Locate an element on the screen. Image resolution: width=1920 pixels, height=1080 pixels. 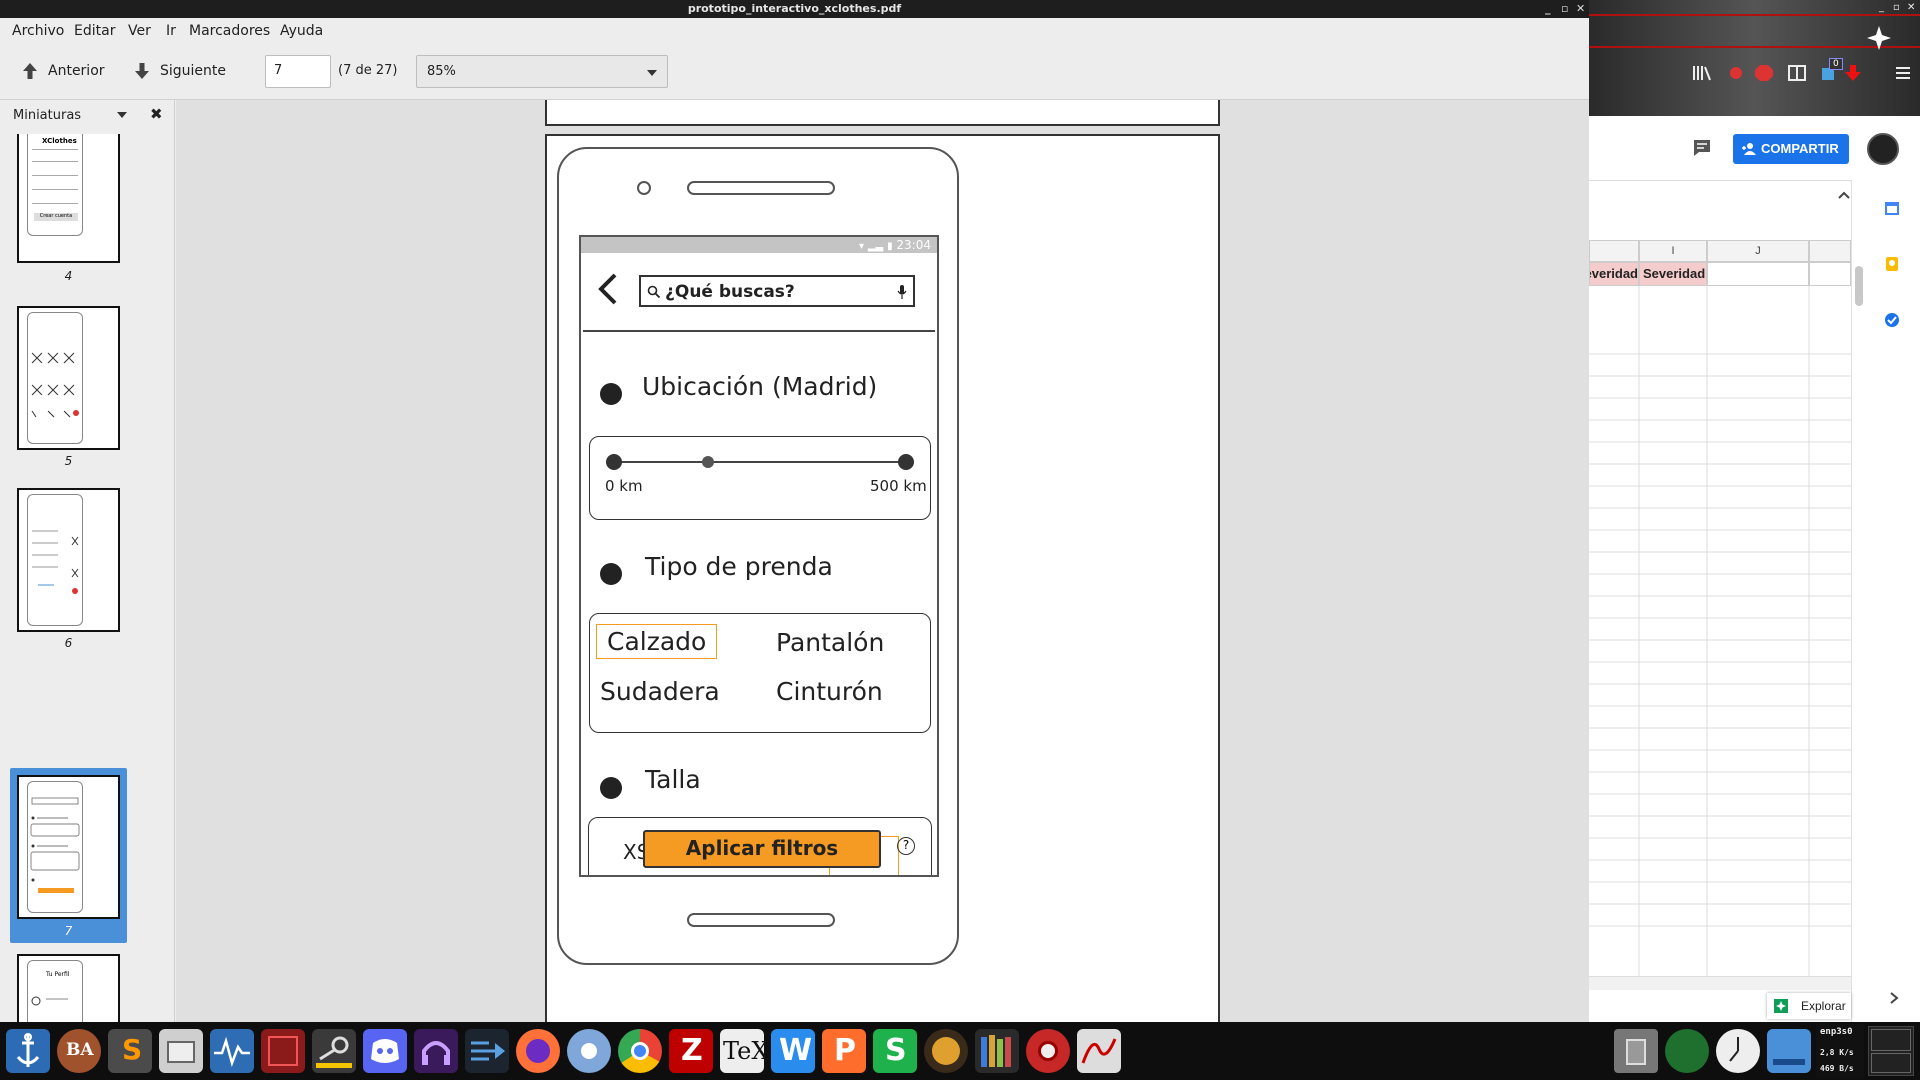
microphone-icon is located at coordinates (902, 292).